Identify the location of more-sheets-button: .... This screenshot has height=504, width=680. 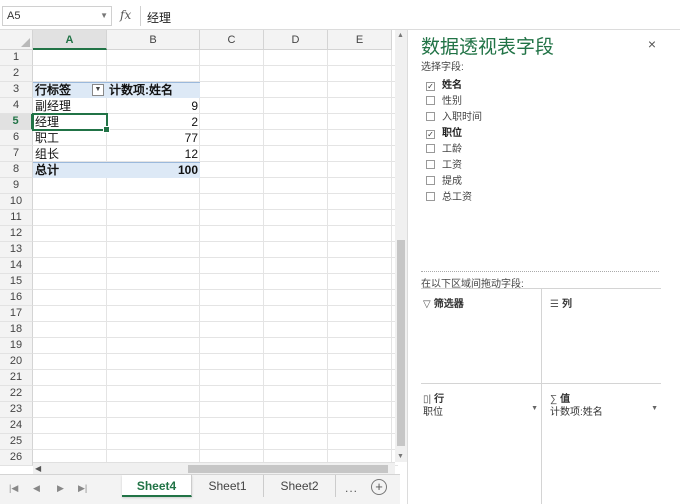
(351, 488).